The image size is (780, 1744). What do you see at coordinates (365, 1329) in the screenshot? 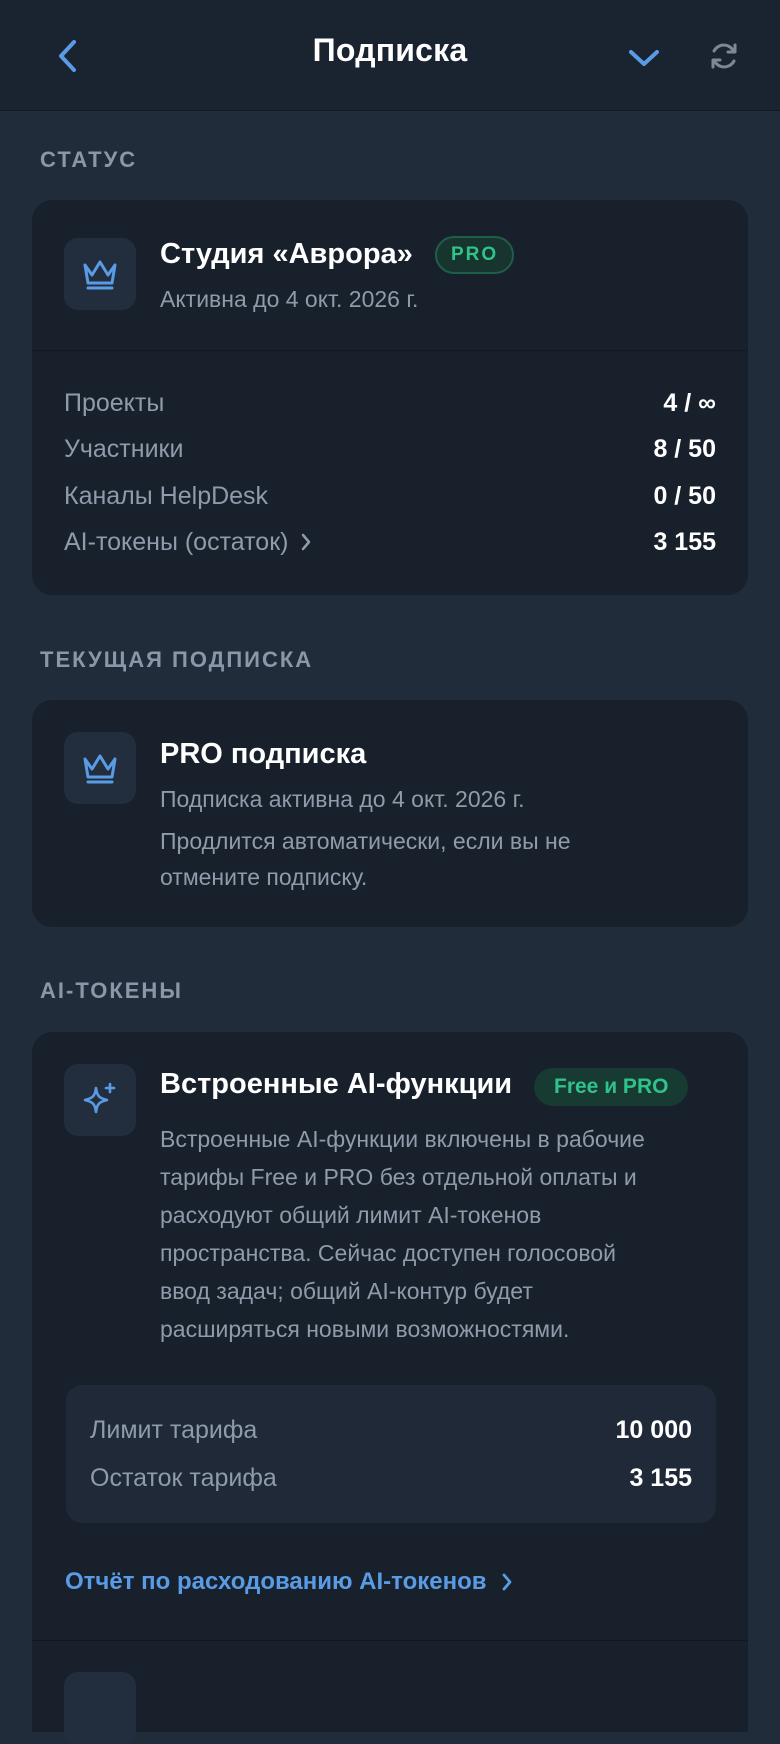
I see `feature-description-line: расширяться новыми возможностями.` at bounding box center [365, 1329].